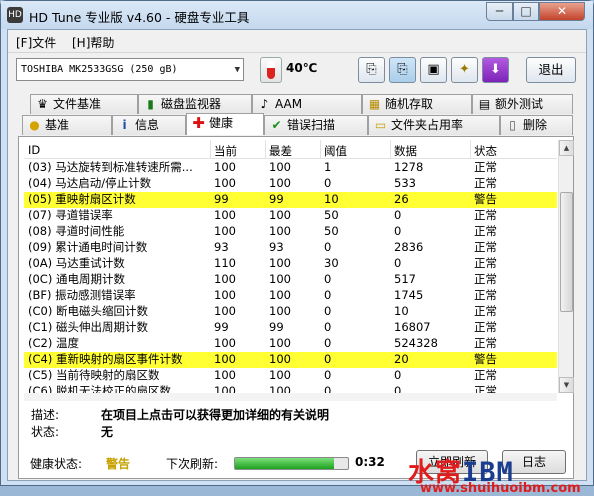 This screenshot has width=594, height=496. Describe the element at coordinates (36, 42) in the screenshot. I see `menu-file: [F]文件` at that location.